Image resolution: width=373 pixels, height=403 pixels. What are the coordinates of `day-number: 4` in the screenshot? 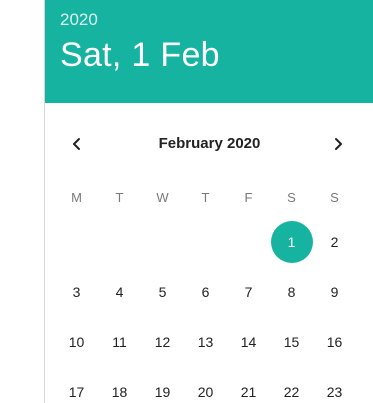 It's located at (119, 292).